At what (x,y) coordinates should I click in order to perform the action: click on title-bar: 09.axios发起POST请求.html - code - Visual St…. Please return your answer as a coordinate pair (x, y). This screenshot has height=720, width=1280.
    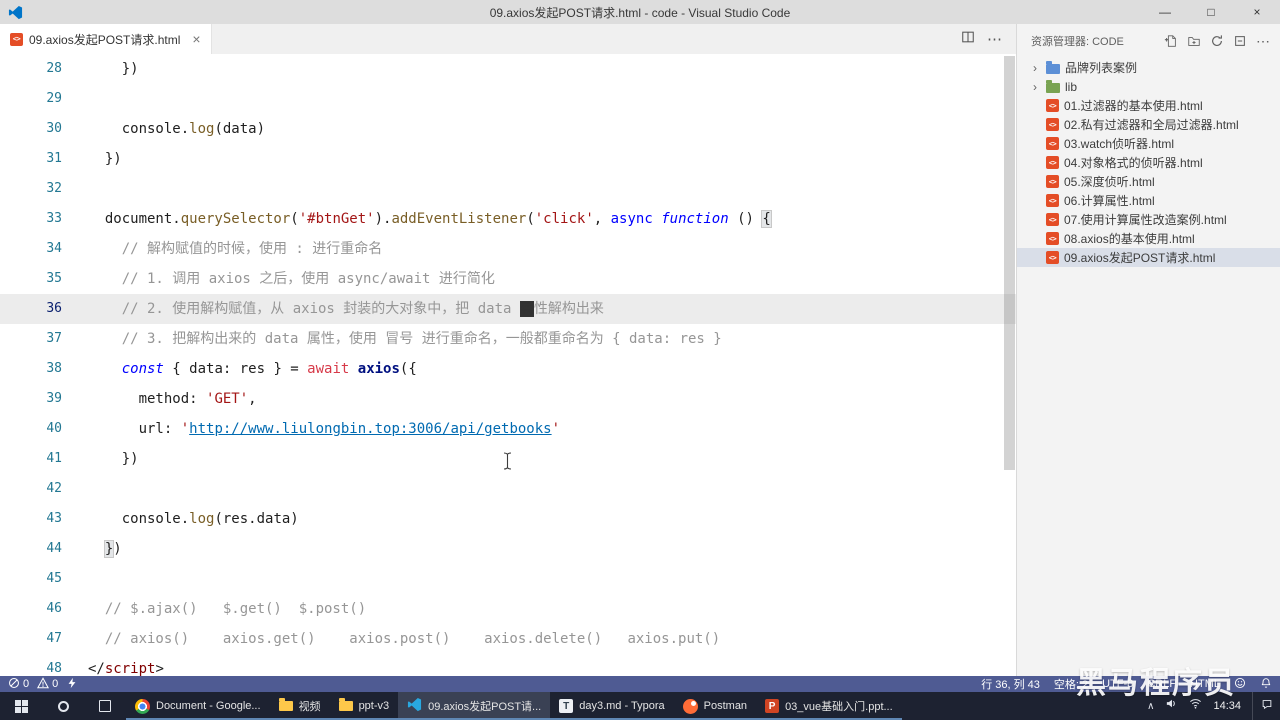
    Looking at the image, I should click on (640, 12).